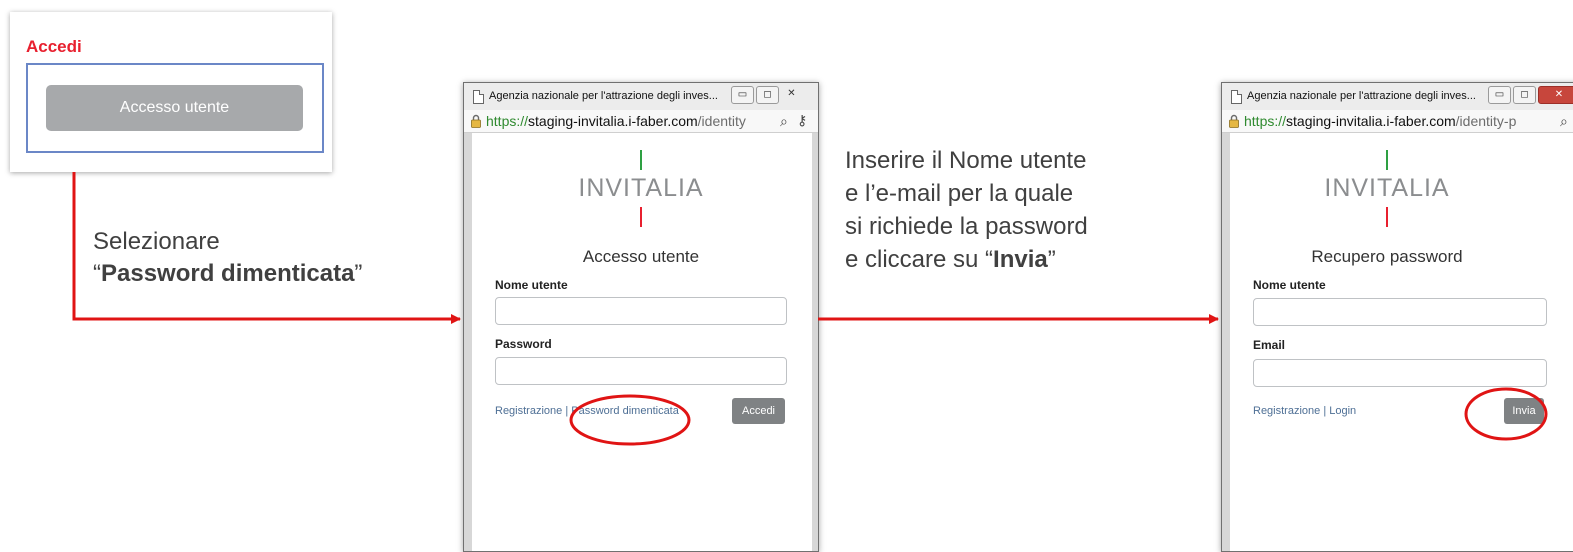 Image resolution: width=1573 pixels, height=552 pixels. Describe the element at coordinates (266, 248) in the screenshot. I see `arrow-to-login-window` at that location.